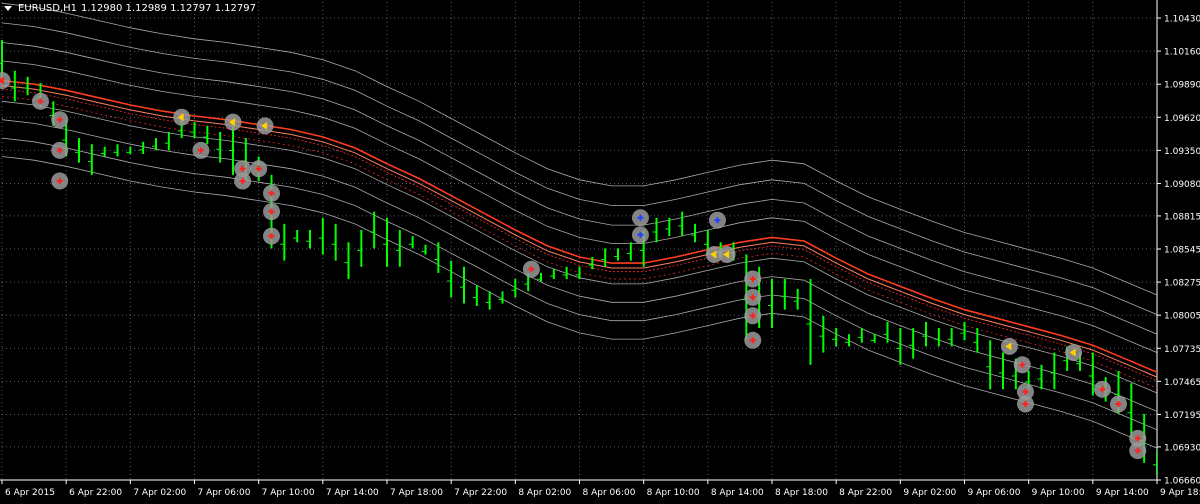 The height and width of the screenshot is (504, 1200). Describe the element at coordinates (480, 493) in the screenshot. I see `x-tick-label: 7 Apr 22:00` at that location.